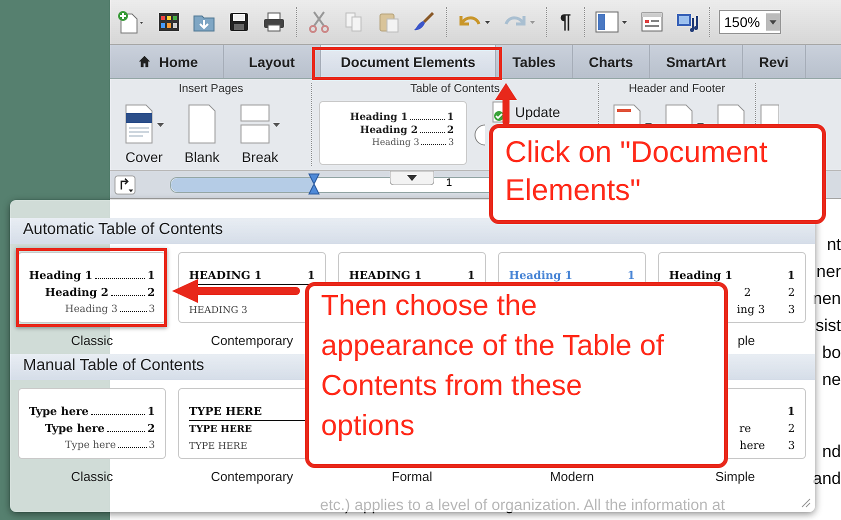 The image size is (841, 520). What do you see at coordinates (677, 89) in the screenshot?
I see `group-title: Header and Footer` at bounding box center [677, 89].